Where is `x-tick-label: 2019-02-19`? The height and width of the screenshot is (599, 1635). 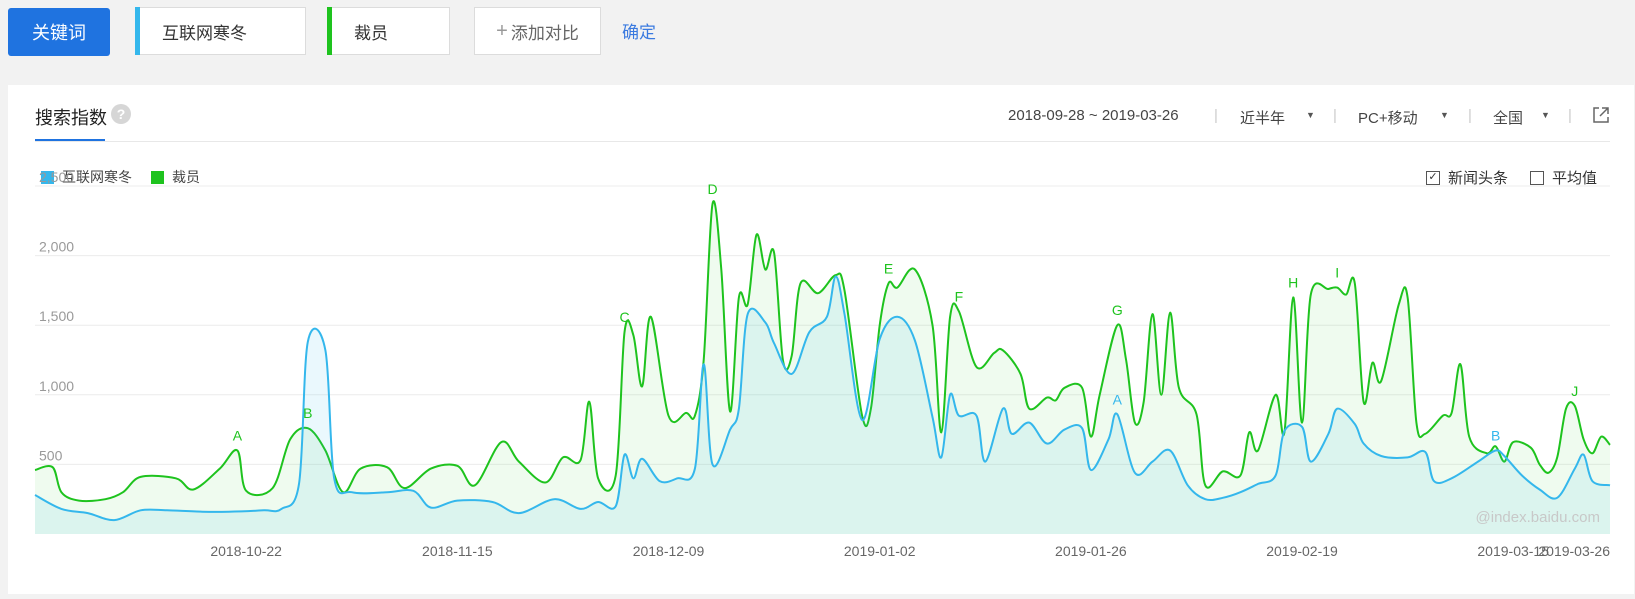
x-tick-label: 2019-02-19 is located at coordinates (1302, 551).